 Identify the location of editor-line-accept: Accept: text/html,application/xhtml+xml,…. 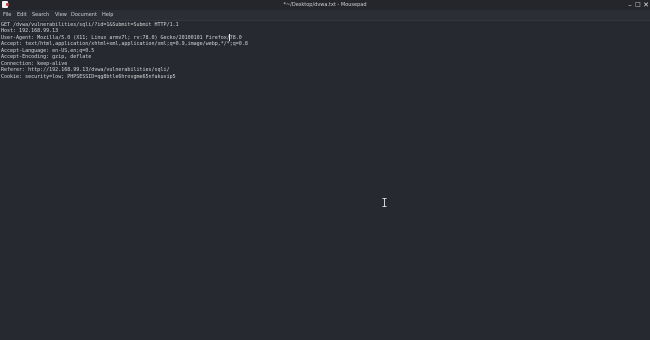
(124, 44).